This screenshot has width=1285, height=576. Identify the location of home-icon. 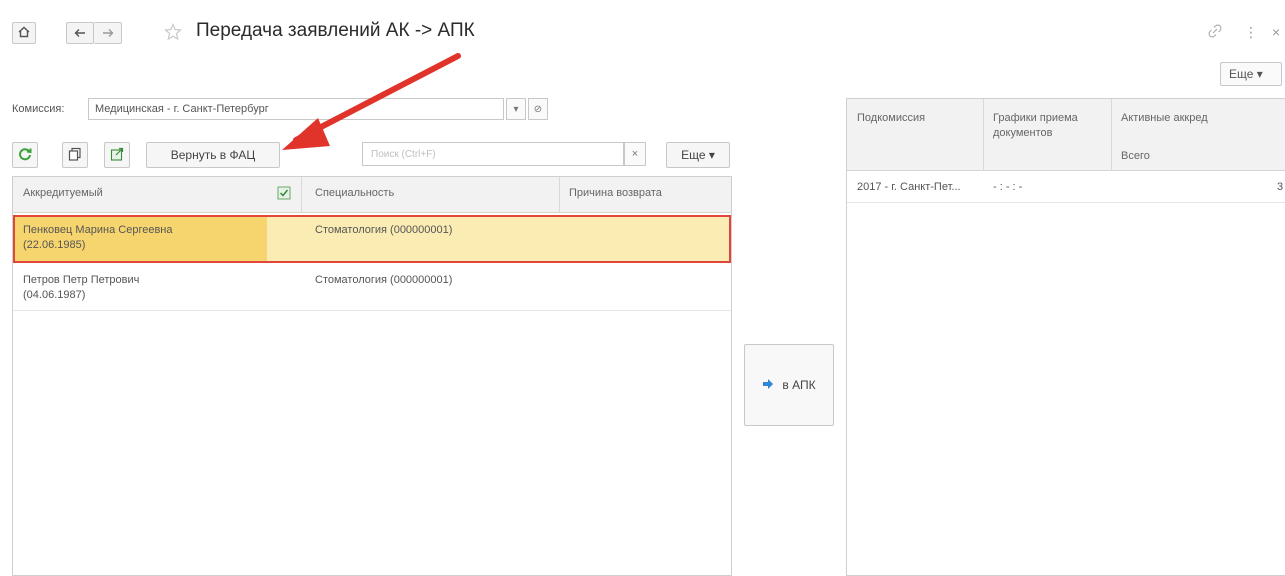
(24, 33).